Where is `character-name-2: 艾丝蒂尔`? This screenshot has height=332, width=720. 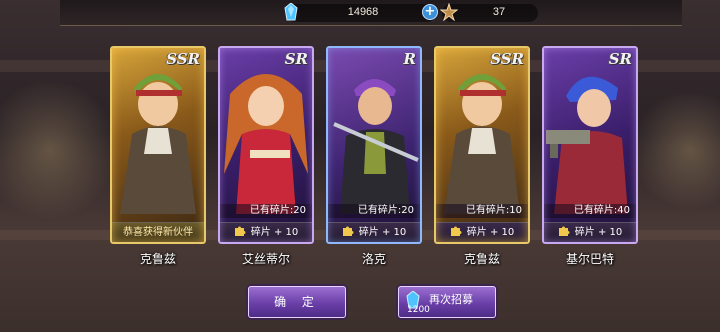 character-name-2: 艾丝蒂尔 is located at coordinates (265, 259).